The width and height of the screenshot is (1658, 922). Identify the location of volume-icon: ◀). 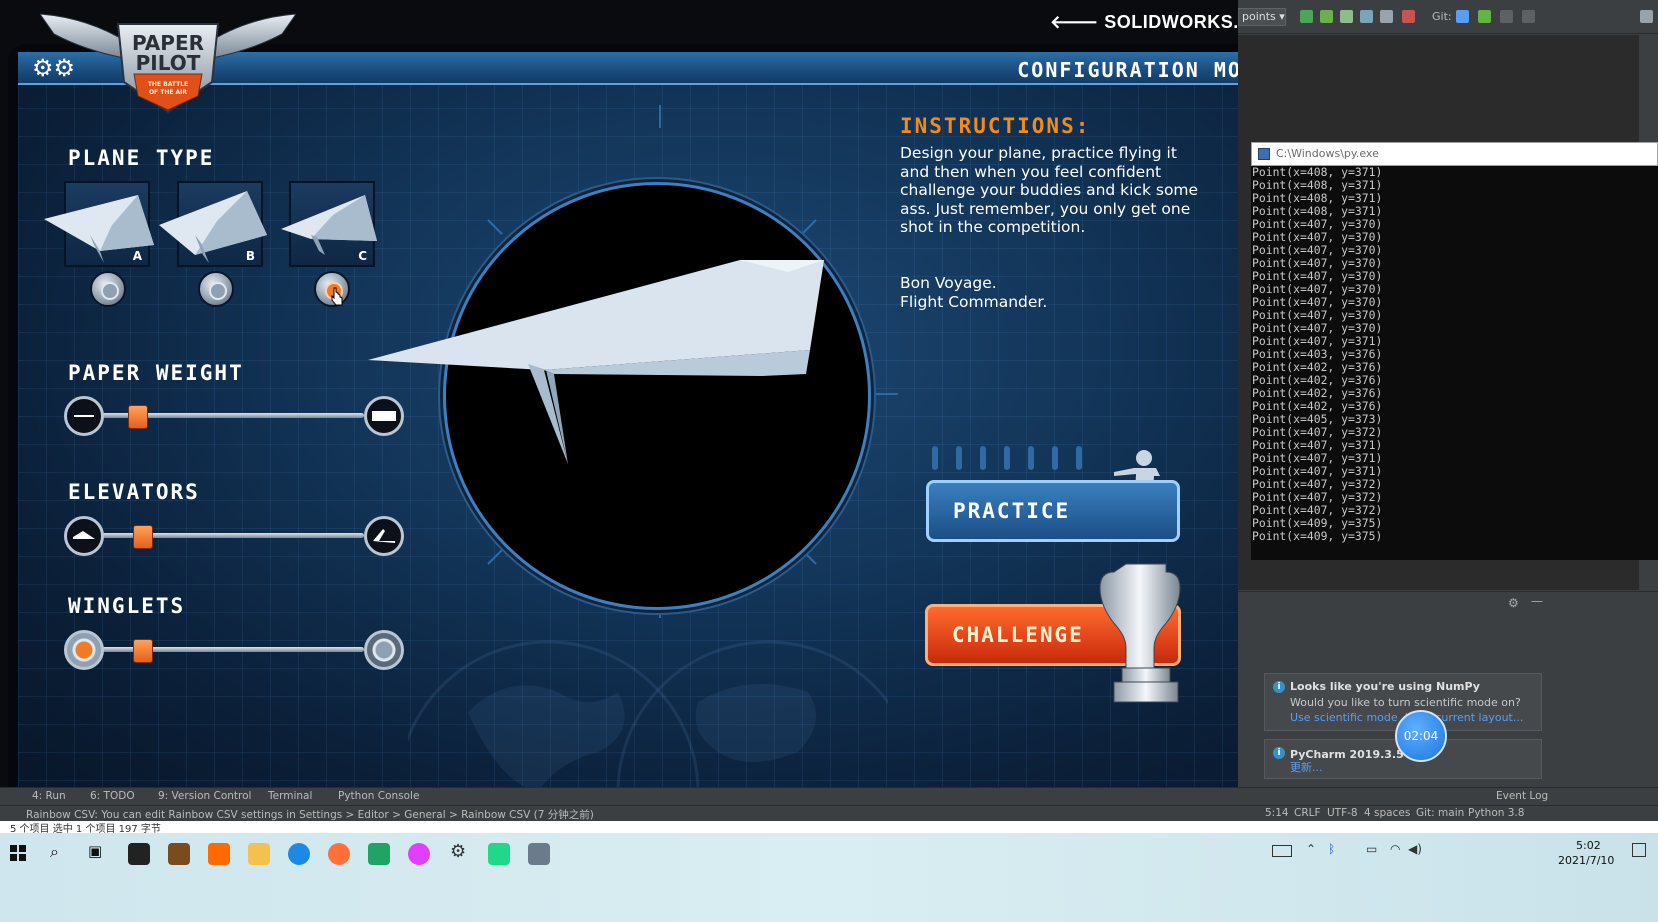
(1415, 849).